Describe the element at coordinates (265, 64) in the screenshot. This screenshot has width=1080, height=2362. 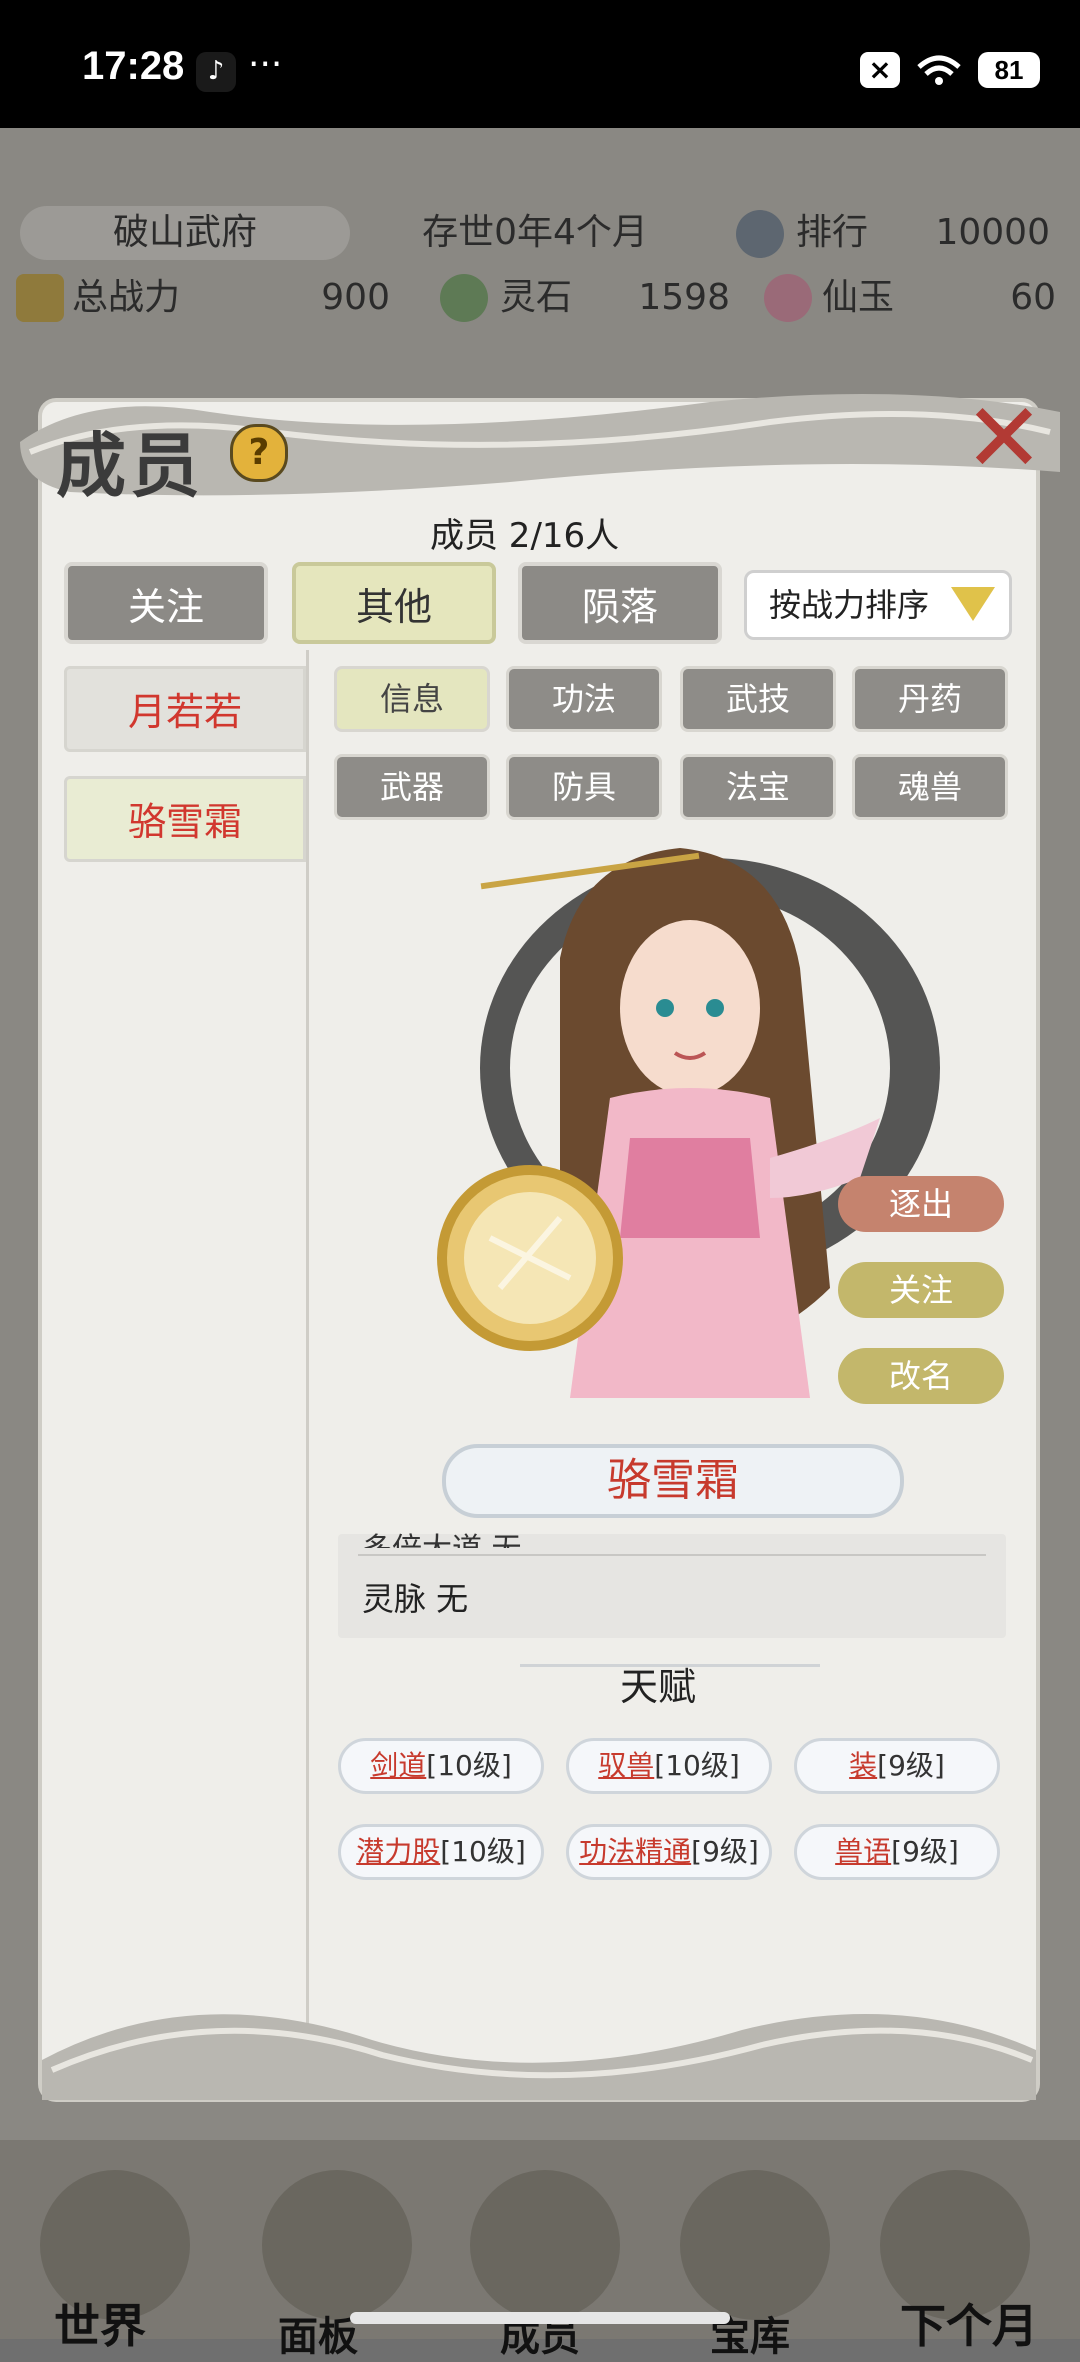
I see `more-dots: ···` at that location.